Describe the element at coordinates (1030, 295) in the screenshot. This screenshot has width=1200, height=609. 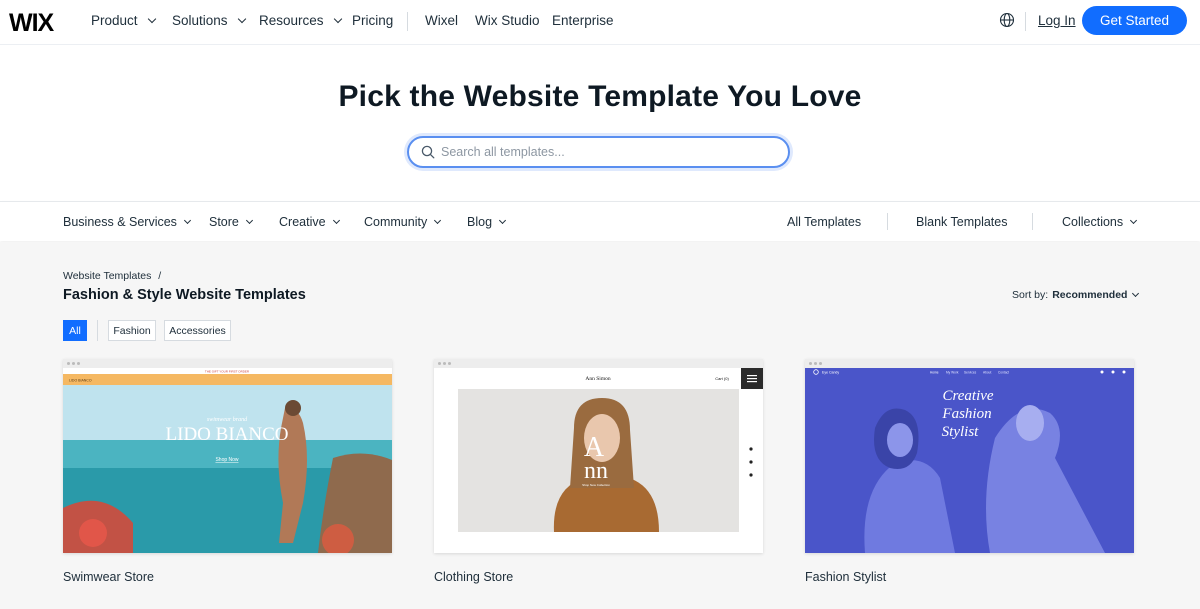
I see `sort-label: Sort by:` at that location.